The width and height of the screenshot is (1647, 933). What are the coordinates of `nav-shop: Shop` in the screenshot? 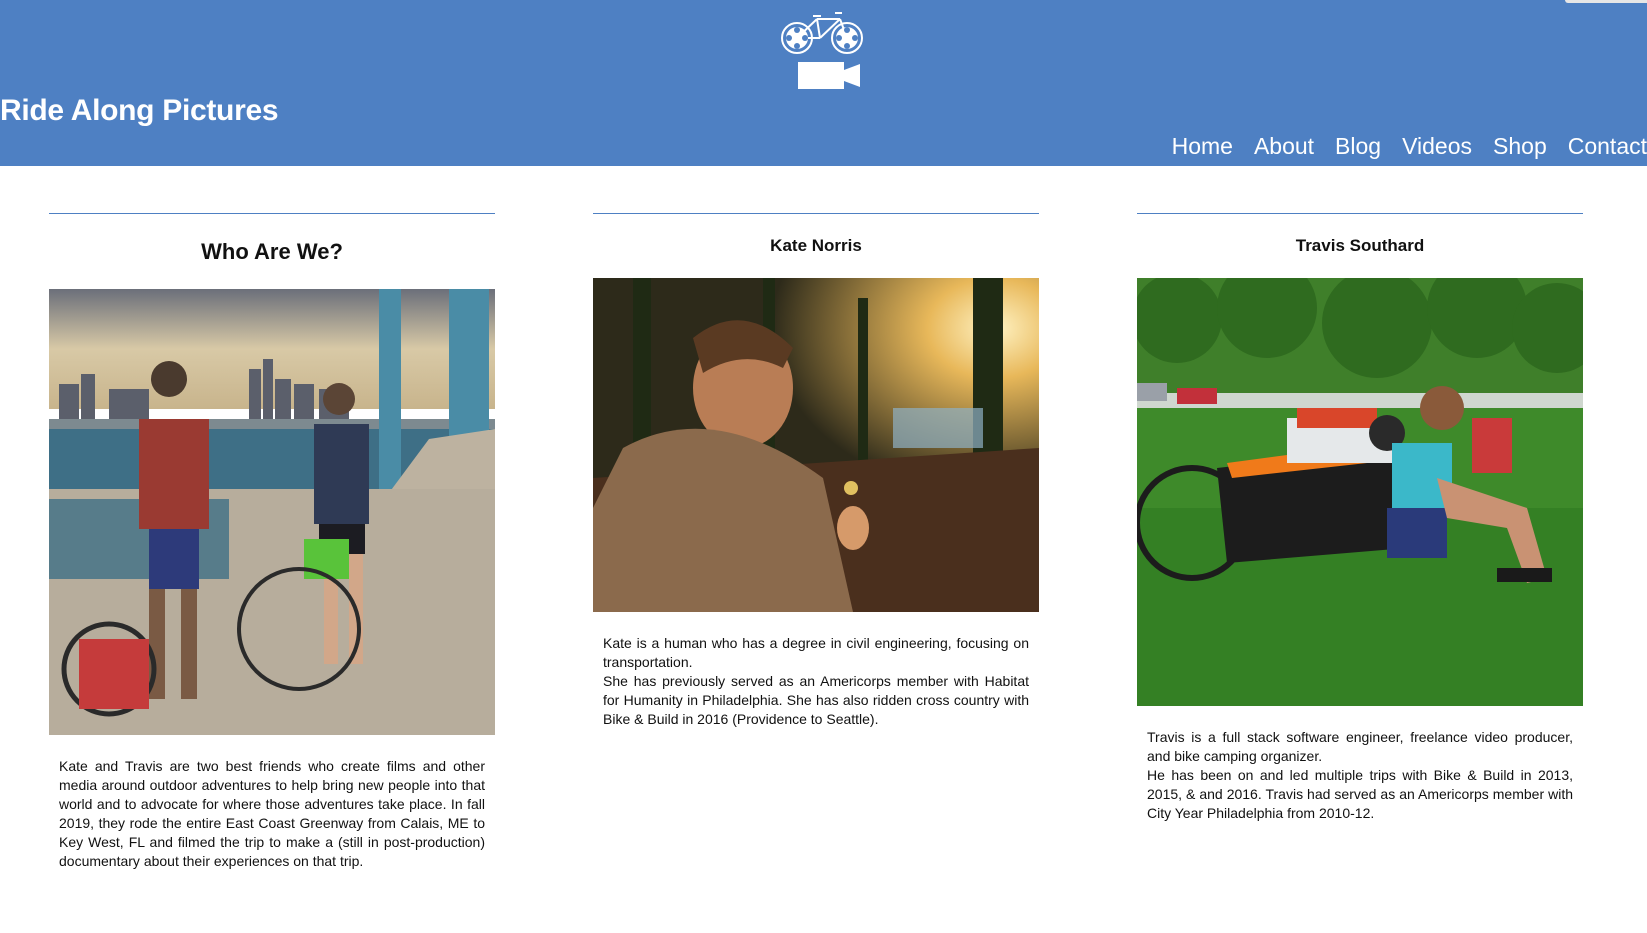 It's located at (1520, 146).